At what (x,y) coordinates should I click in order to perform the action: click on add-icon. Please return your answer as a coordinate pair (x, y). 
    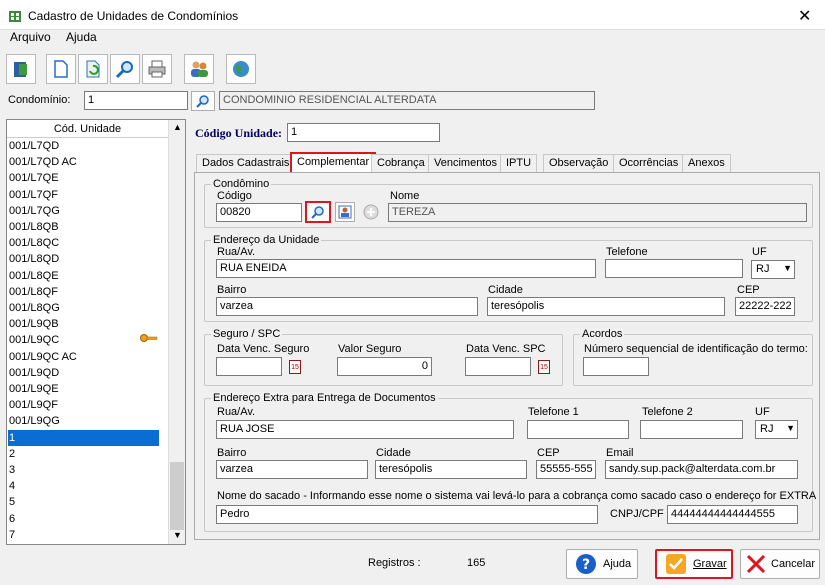
    Looking at the image, I should click on (371, 212).